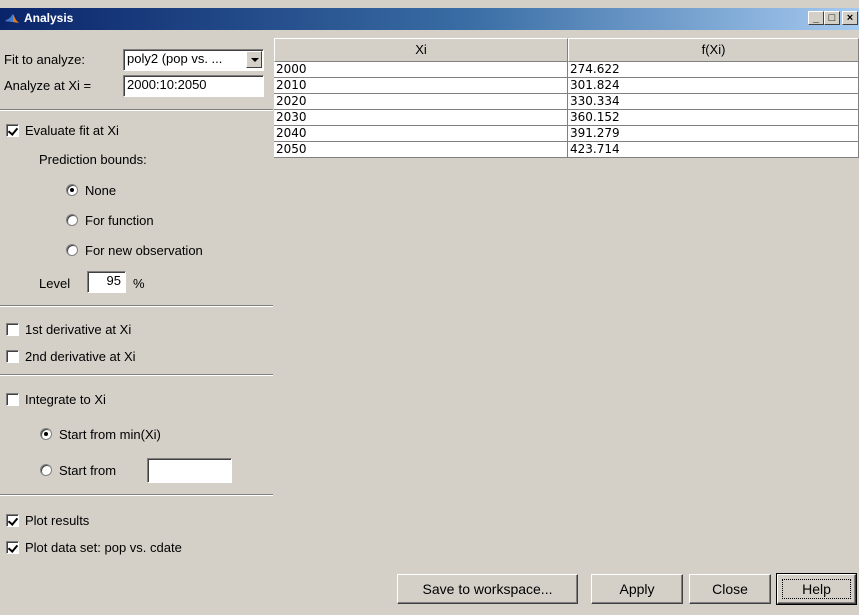  I want to click on column-header-fxi: f(Xi), so click(713, 50).